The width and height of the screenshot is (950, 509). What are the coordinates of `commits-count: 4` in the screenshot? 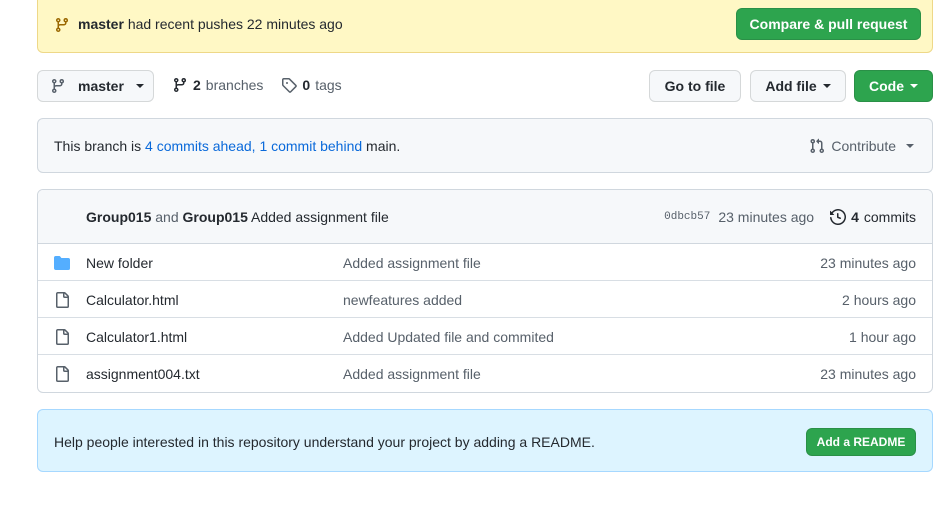 It's located at (855, 217).